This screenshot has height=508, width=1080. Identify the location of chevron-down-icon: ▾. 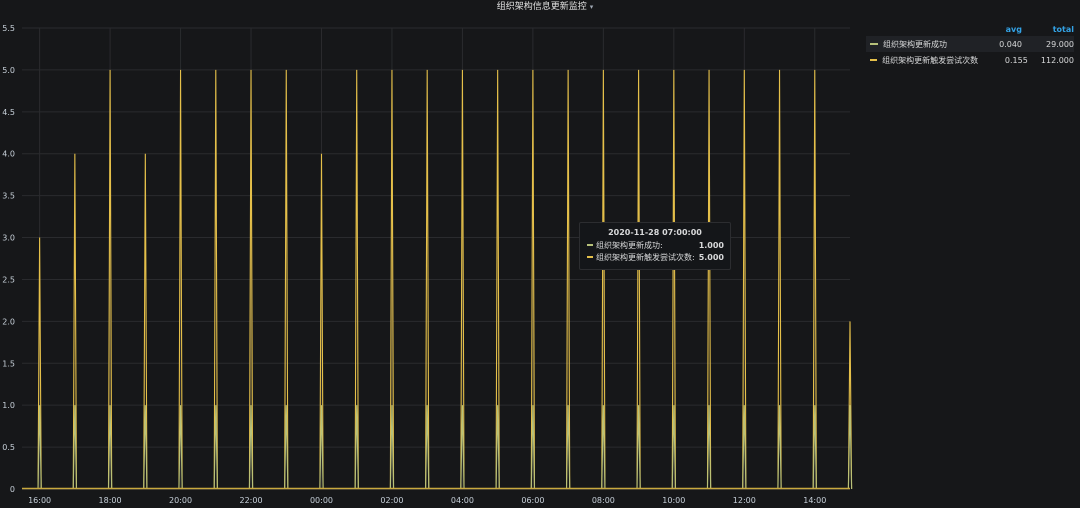
(592, 7).